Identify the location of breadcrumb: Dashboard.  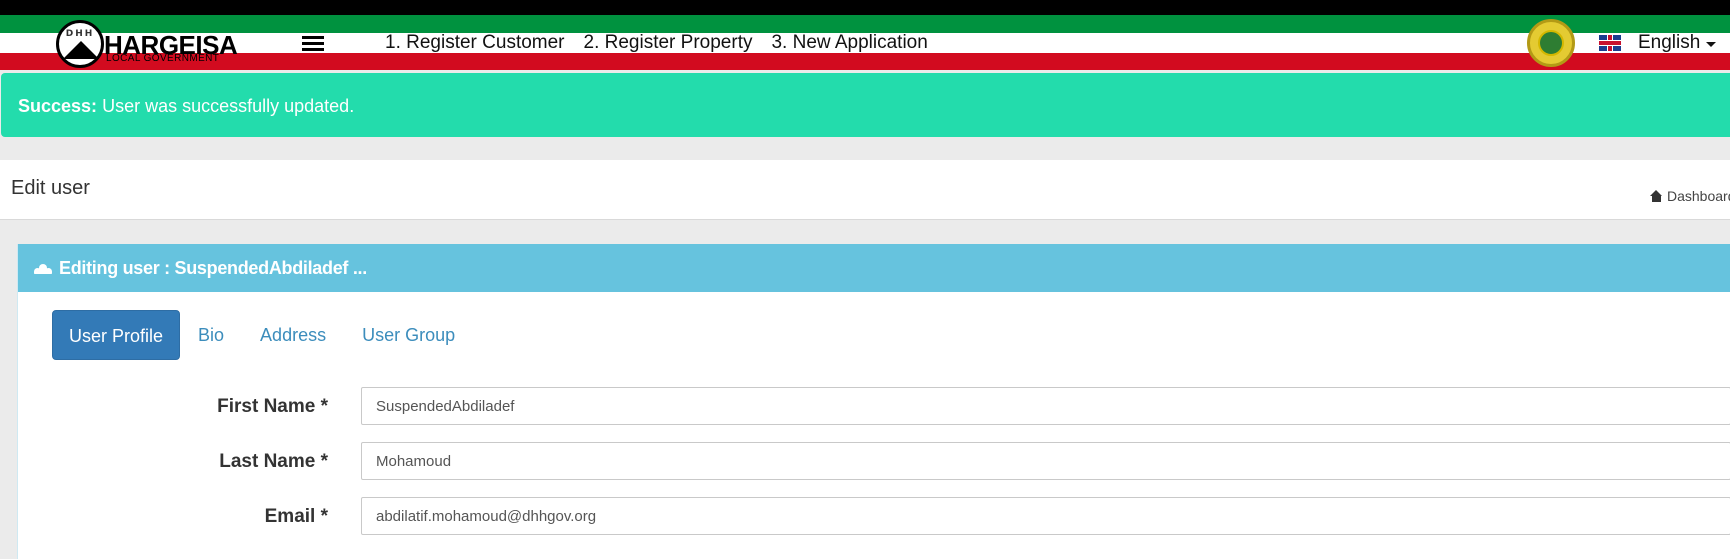
(1690, 196).